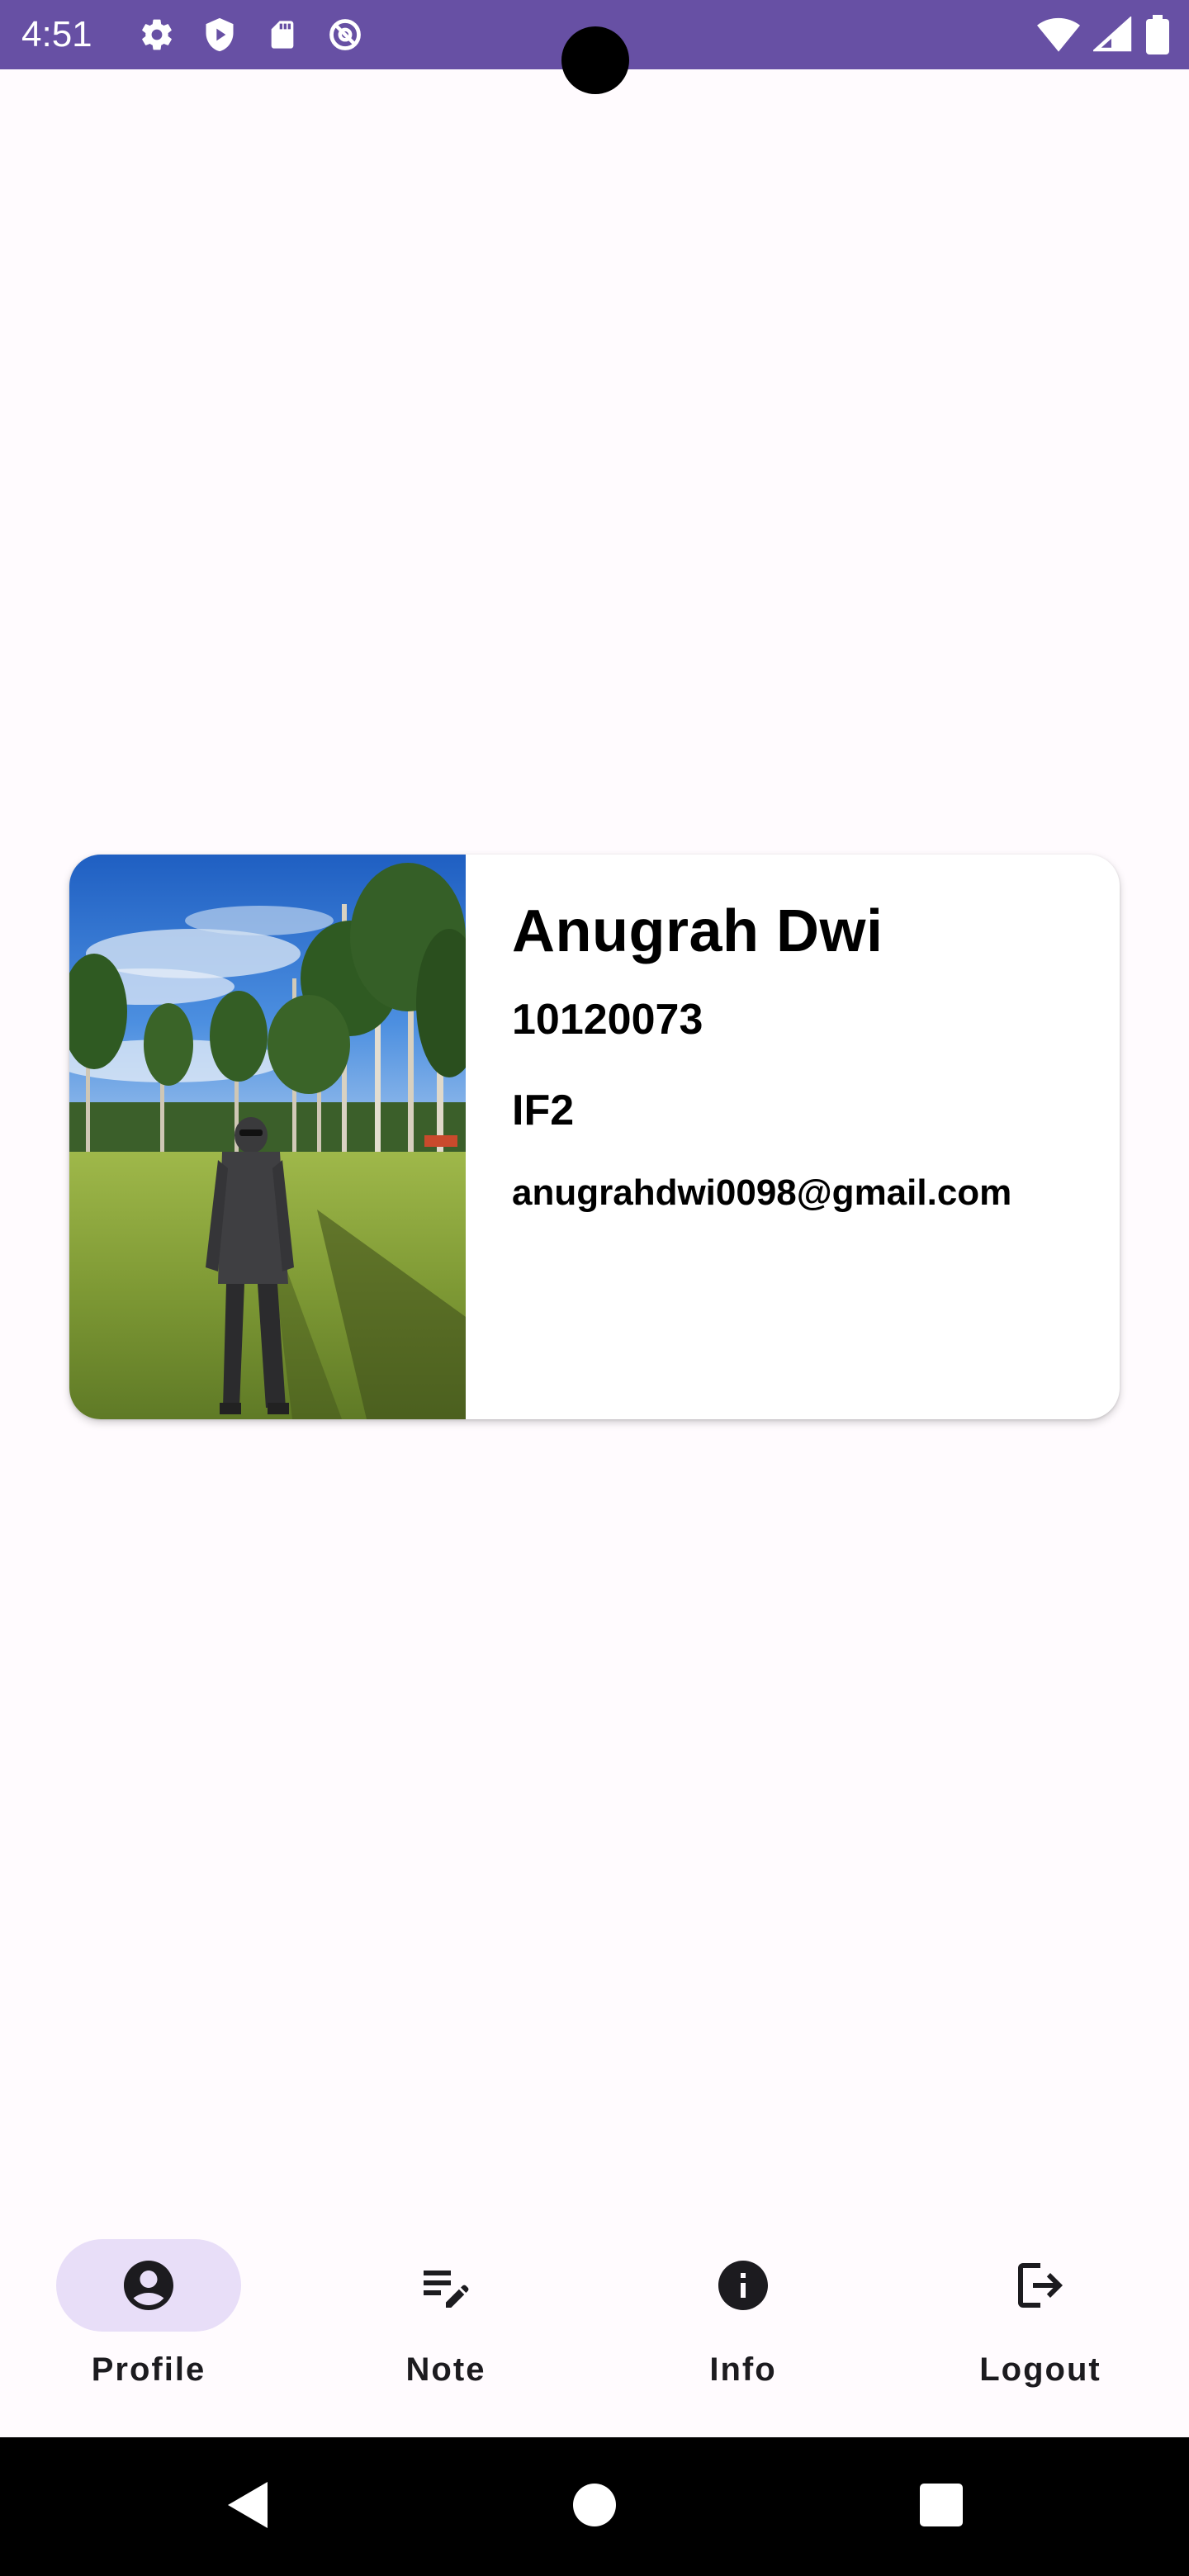 The height and width of the screenshot is (2576, 1189). I want to click on nav-label-info: Info, so click(743, 2369).